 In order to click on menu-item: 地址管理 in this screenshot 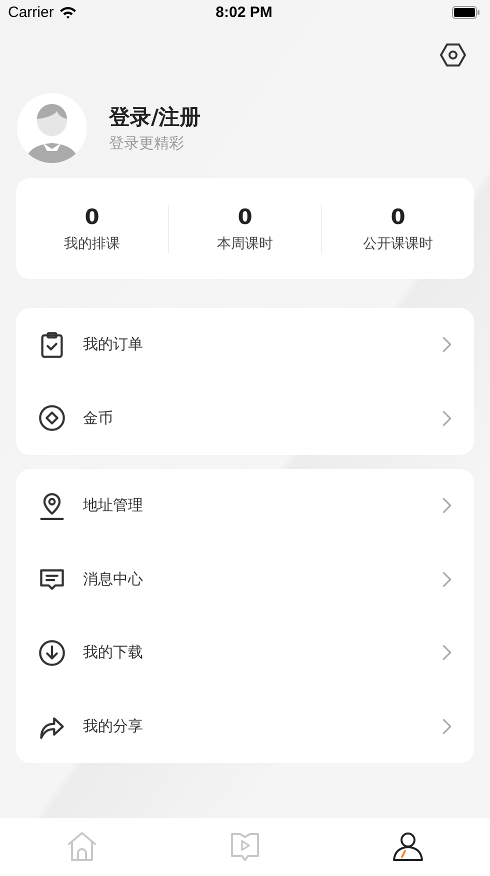, I will do `click(262, 506)`.